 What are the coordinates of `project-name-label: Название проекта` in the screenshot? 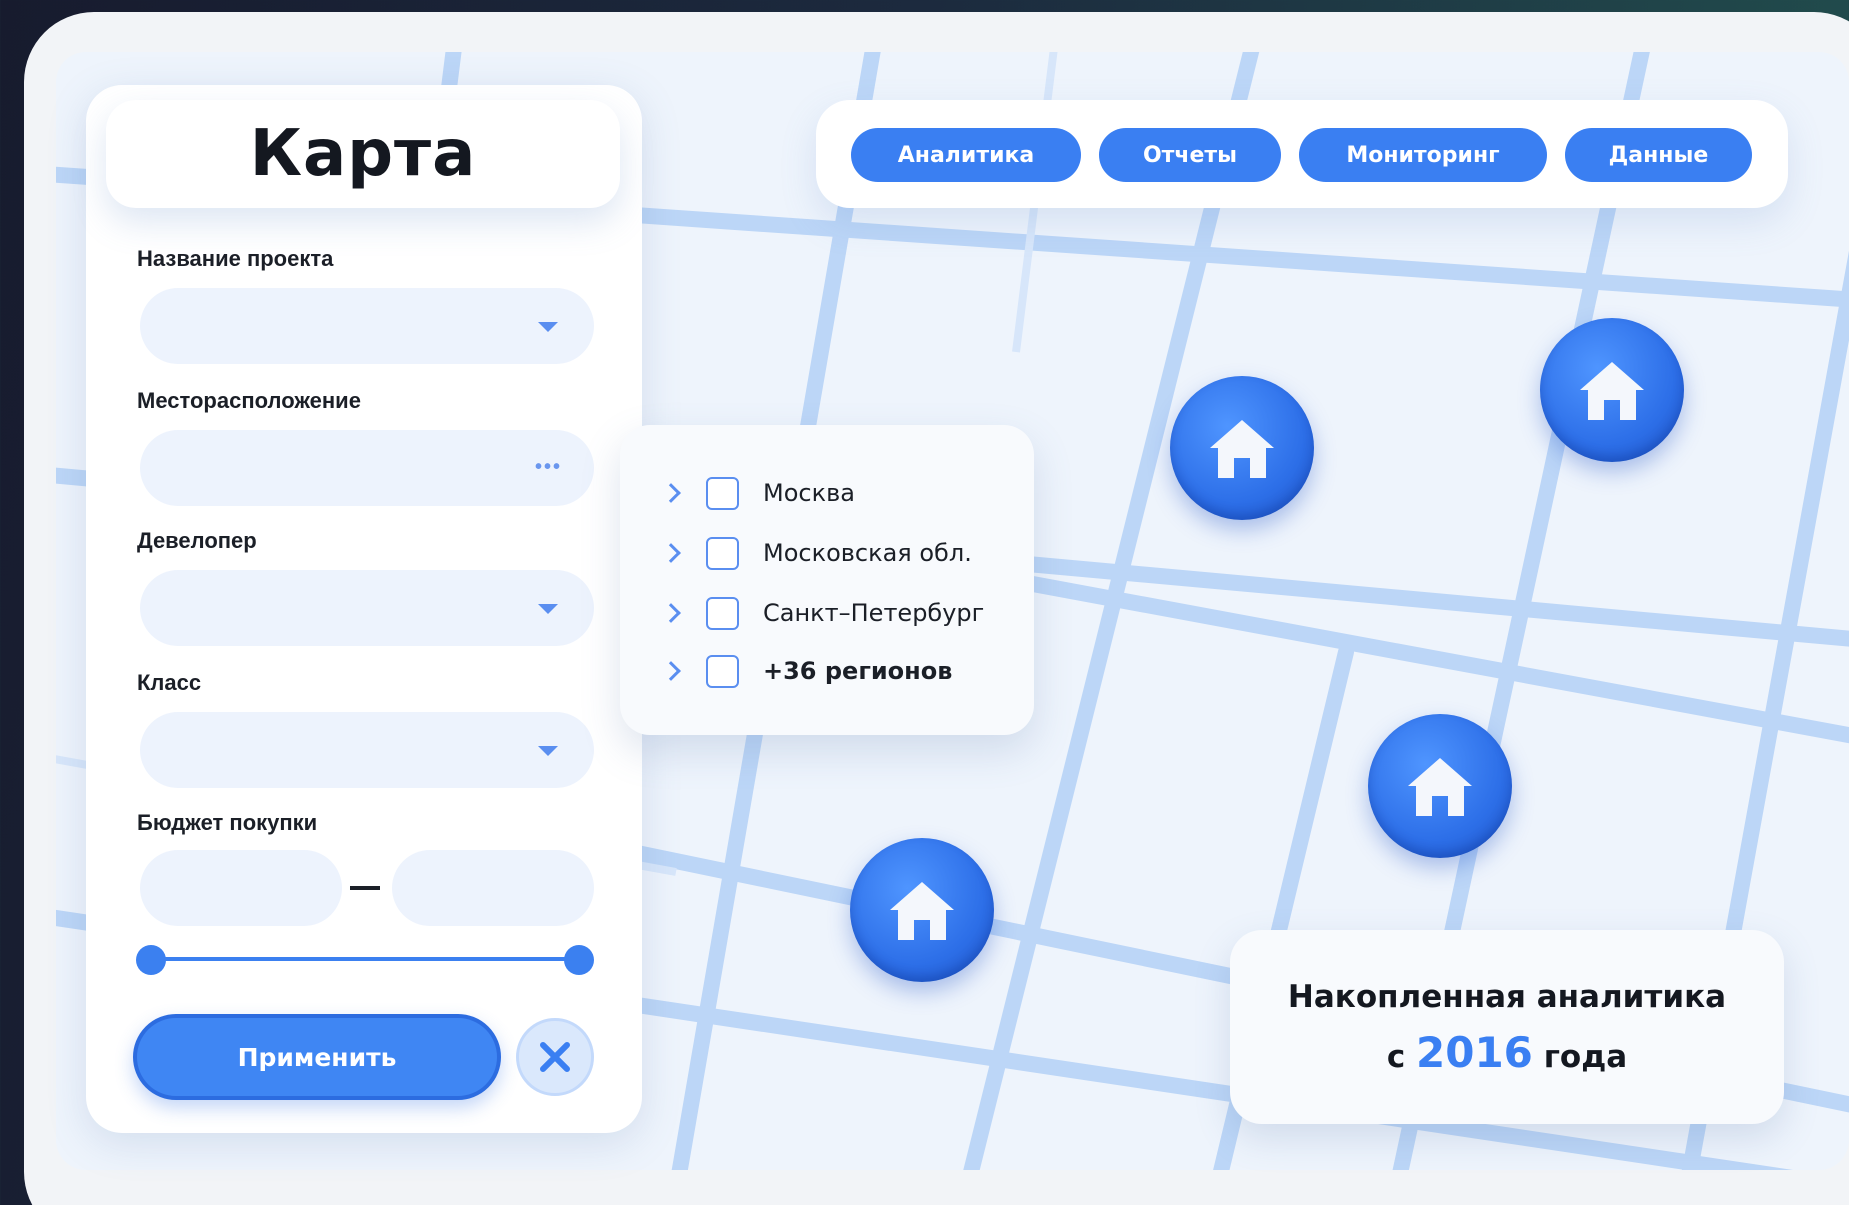 It's located at (235, 258).